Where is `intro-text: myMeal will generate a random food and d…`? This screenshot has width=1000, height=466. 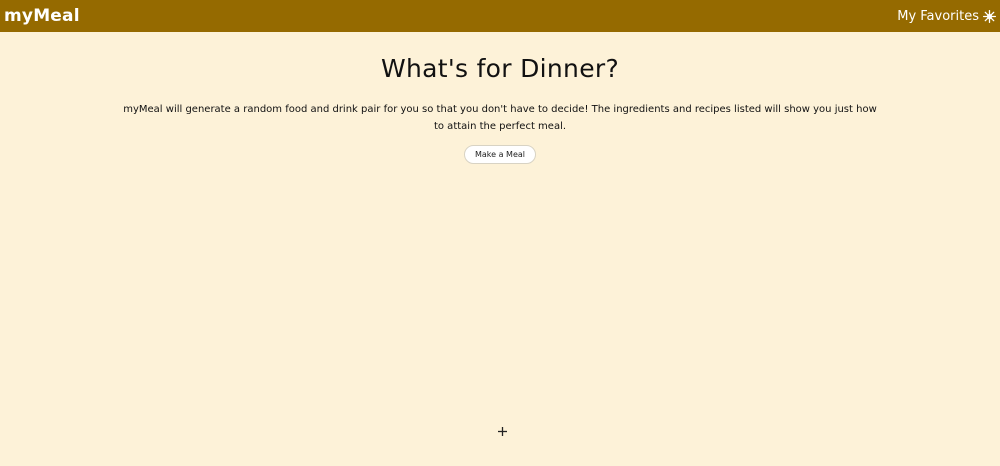
intro-text: myMeal will generate a random food and d… is located at coordinates (500, 118).